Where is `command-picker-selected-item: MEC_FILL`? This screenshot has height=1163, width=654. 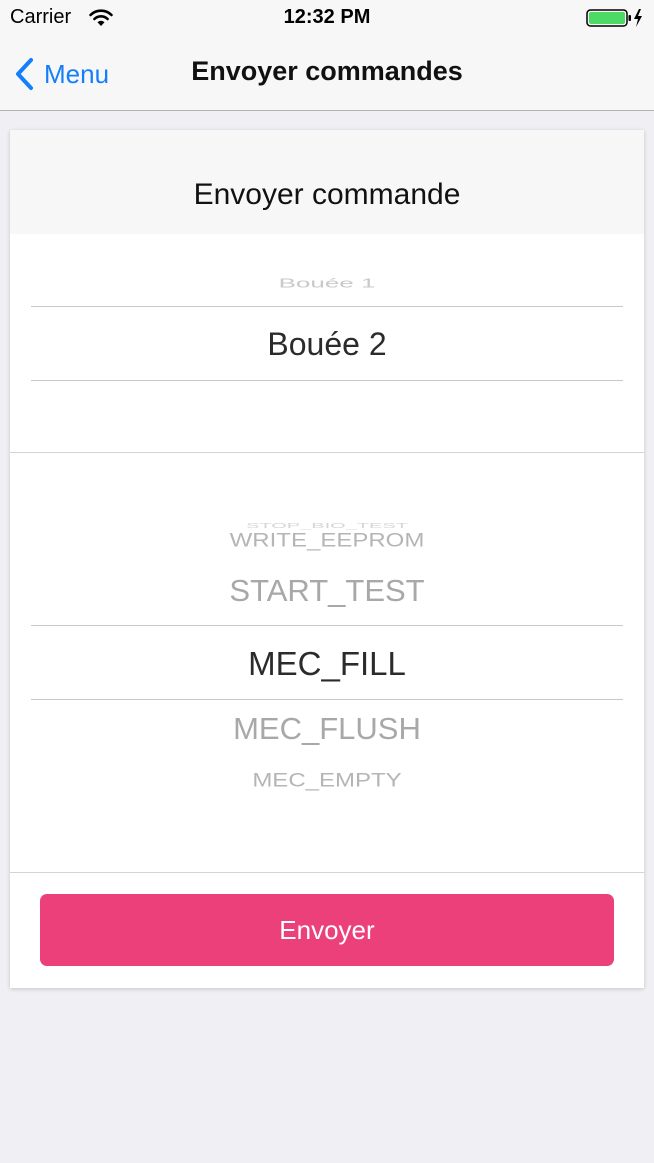 command-picker-selected-item: MEC_FILL is located at coordinates (327, 664).